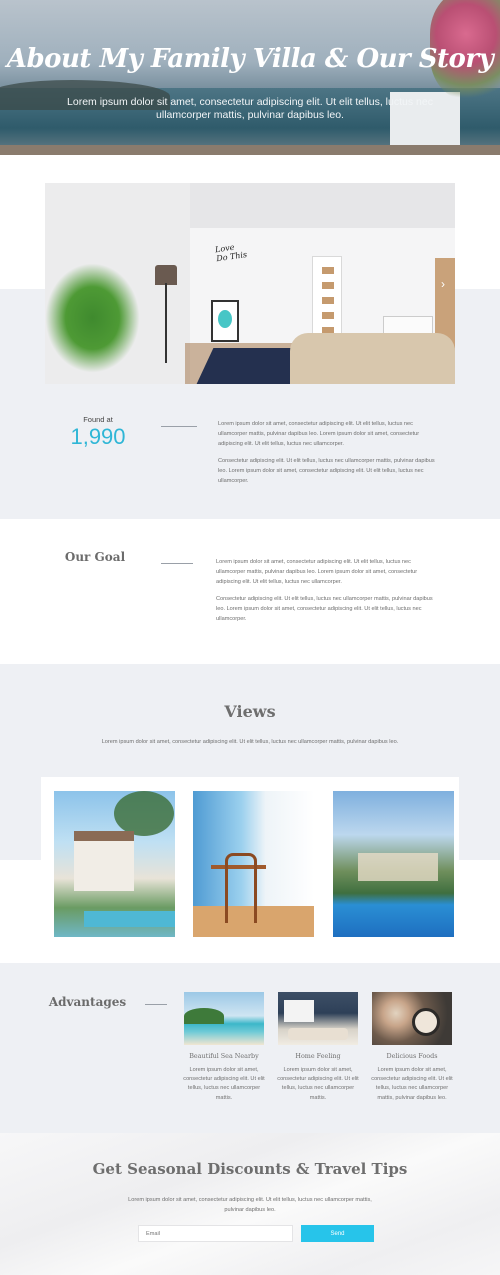  Describe the element at coordinates (95, 557) in the screenshot. I see `our-goal-title: Our Goal` at that location.